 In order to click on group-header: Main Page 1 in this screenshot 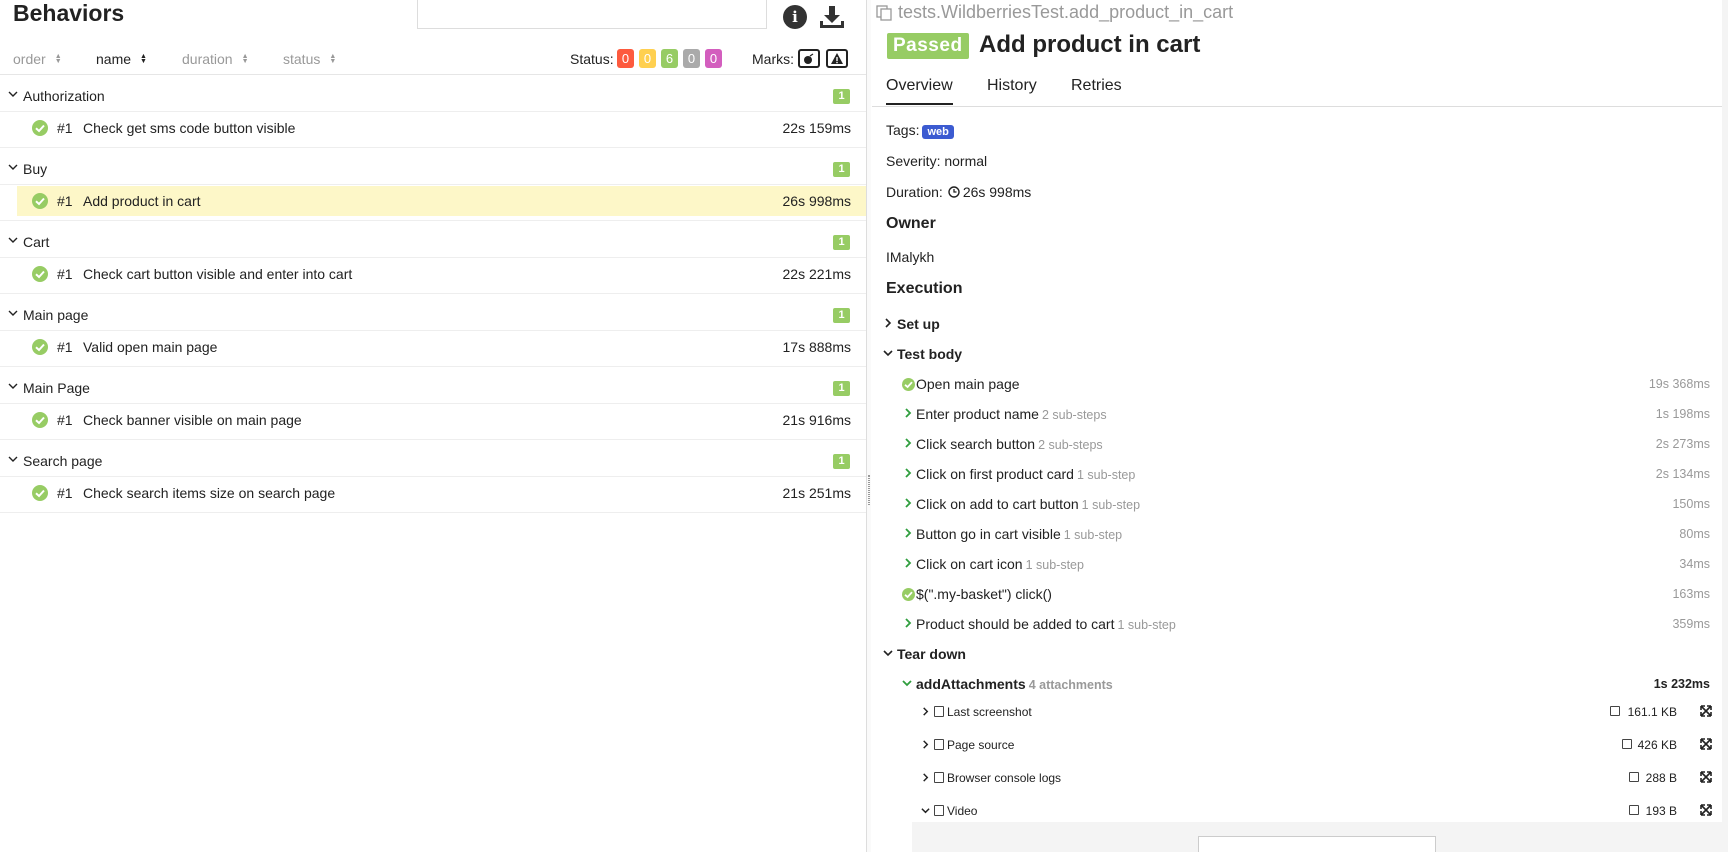, I will do `click(433, 388)`.